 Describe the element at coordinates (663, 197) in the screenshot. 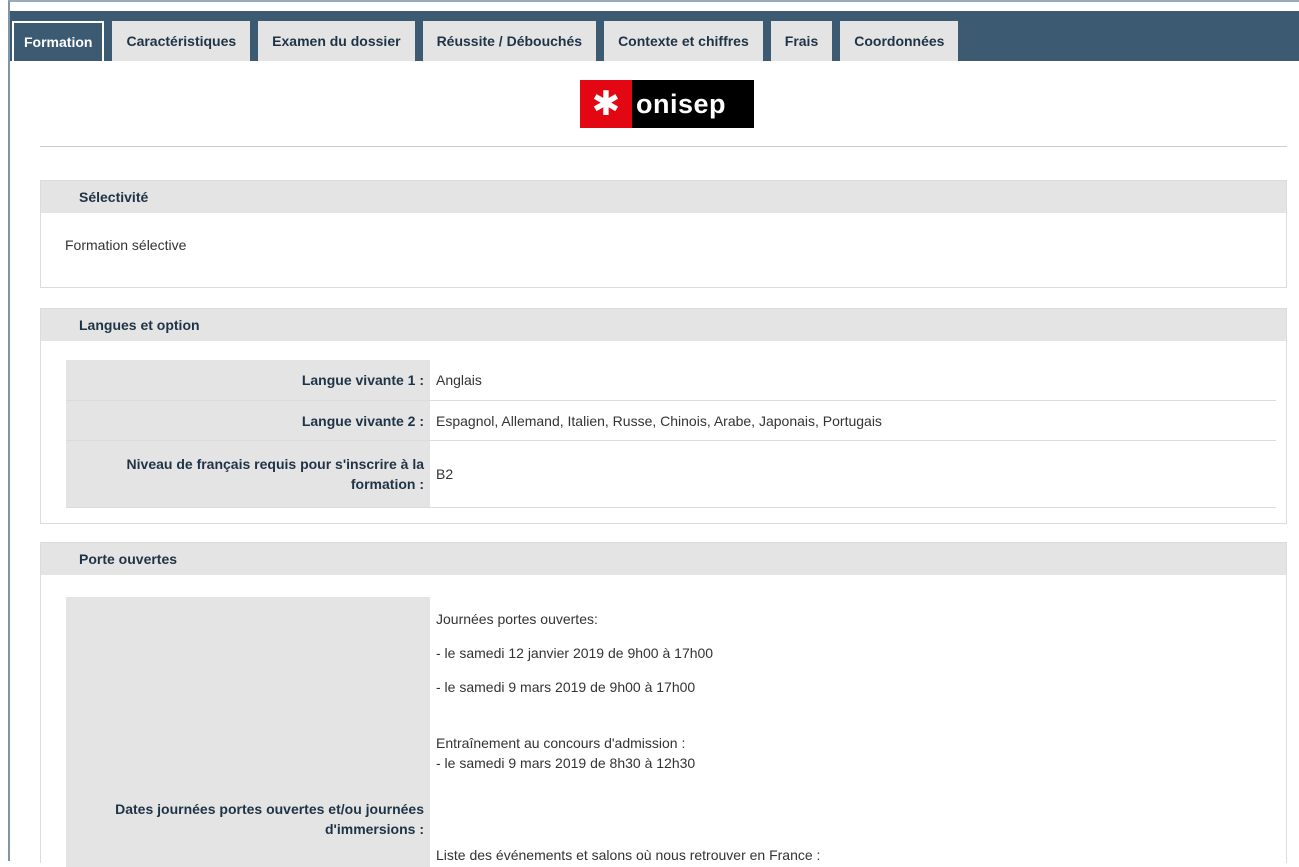

I see `section-title: Sélectivité` at that location.